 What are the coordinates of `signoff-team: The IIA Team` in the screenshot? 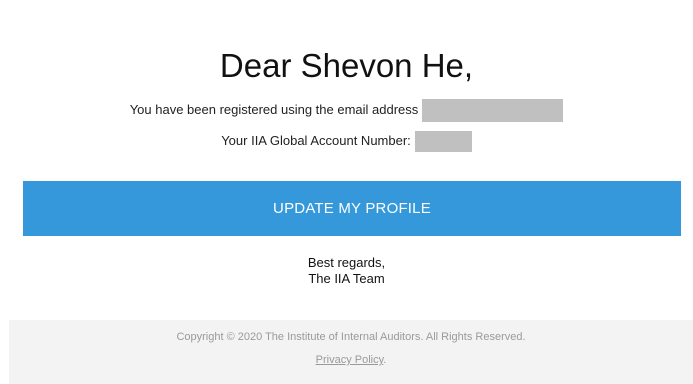 It's located at (346, 278).